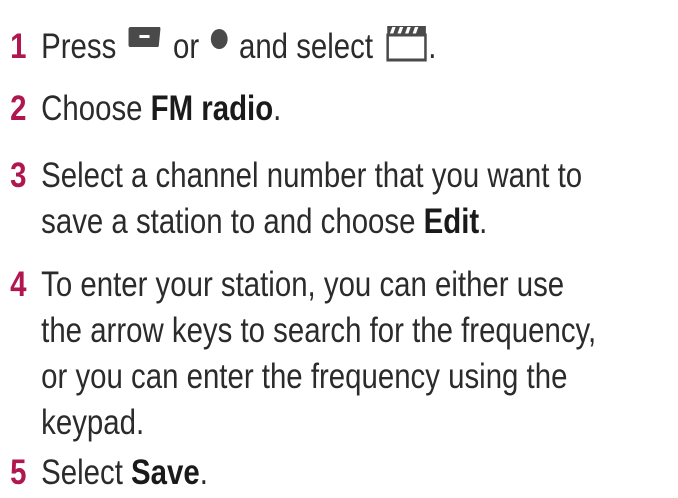  What do you see at coordinates (144, 37) in the screenshot?
I see `left-soft-key-icon` at bounding box center [144, 37].